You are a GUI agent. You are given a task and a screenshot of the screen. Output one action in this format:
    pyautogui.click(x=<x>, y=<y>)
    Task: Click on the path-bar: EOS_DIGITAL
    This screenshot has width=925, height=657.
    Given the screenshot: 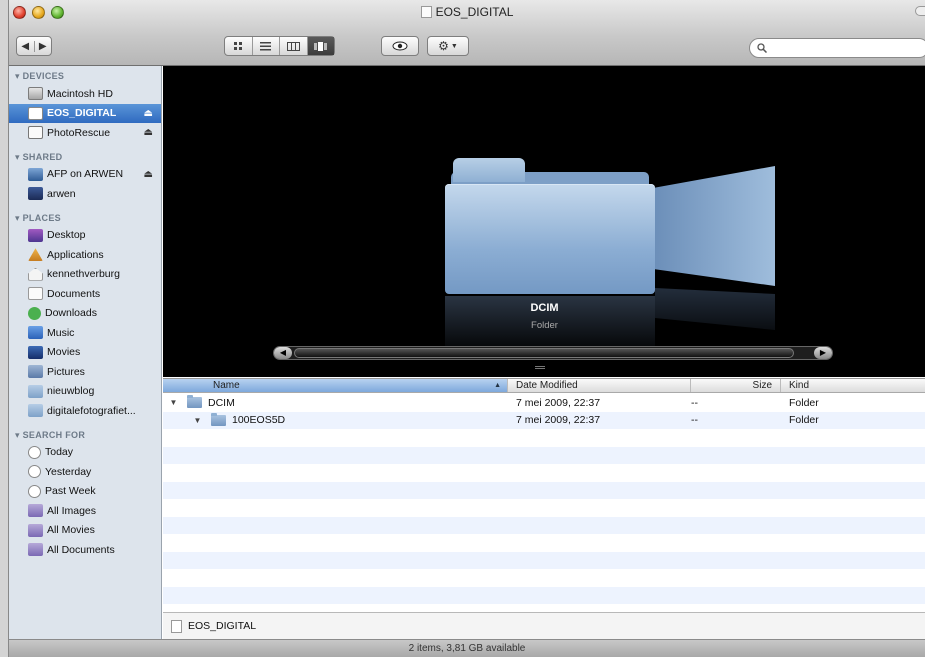 What is the action you would take?
    pyautogui.click(x=544, y=625)
    